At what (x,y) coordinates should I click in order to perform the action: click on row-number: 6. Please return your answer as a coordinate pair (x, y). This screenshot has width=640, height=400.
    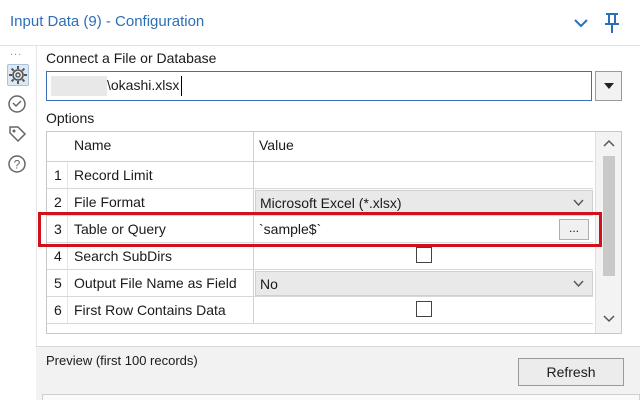
    Looking at the image, I should click on (58, 310).